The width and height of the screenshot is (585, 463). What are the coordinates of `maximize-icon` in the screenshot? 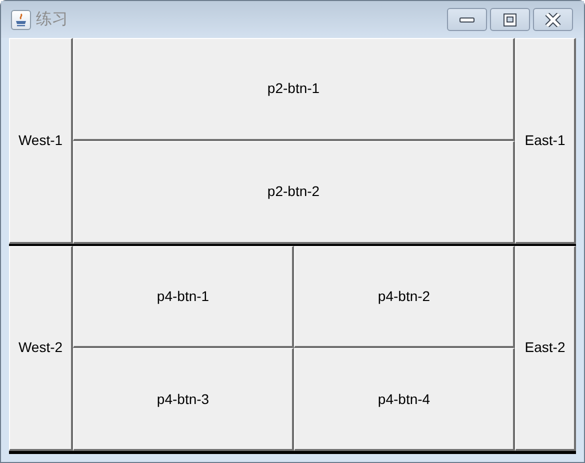 It's located at (510, 19).